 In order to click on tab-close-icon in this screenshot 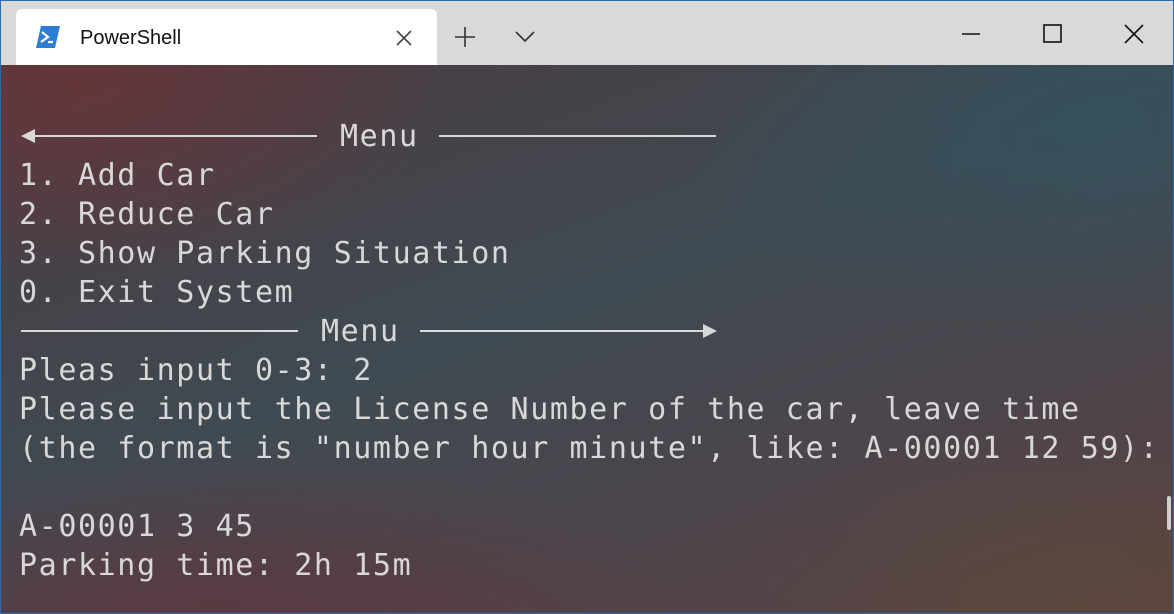, I will do `click(404, 38)`.